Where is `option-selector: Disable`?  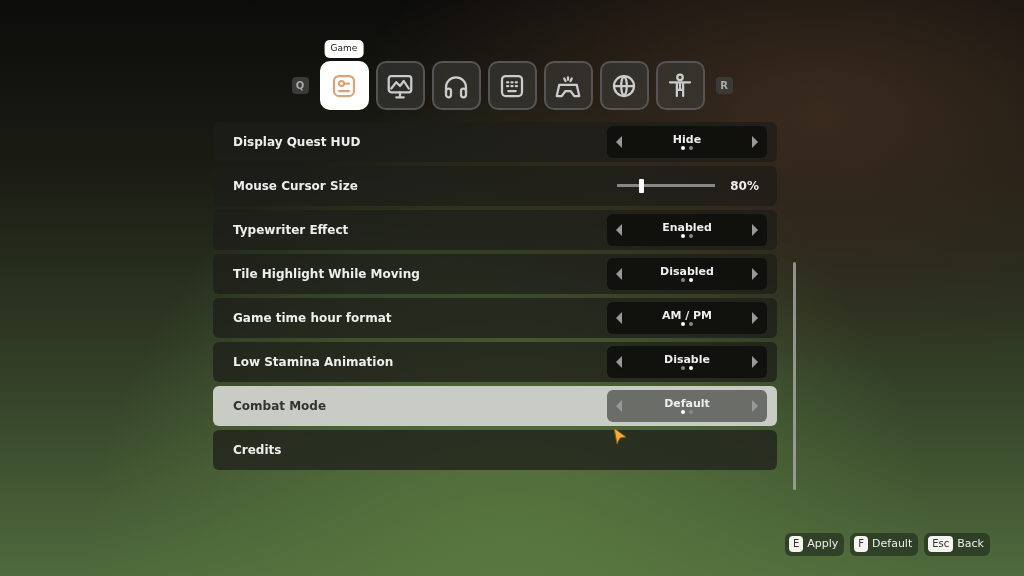 option-selector: Disable is located at coordinates (687, 362).